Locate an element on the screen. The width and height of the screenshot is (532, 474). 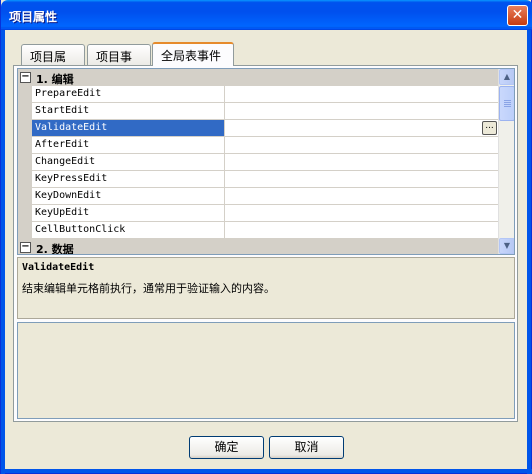
property-name: PrepareEdit is located at coordinates (128, 94).